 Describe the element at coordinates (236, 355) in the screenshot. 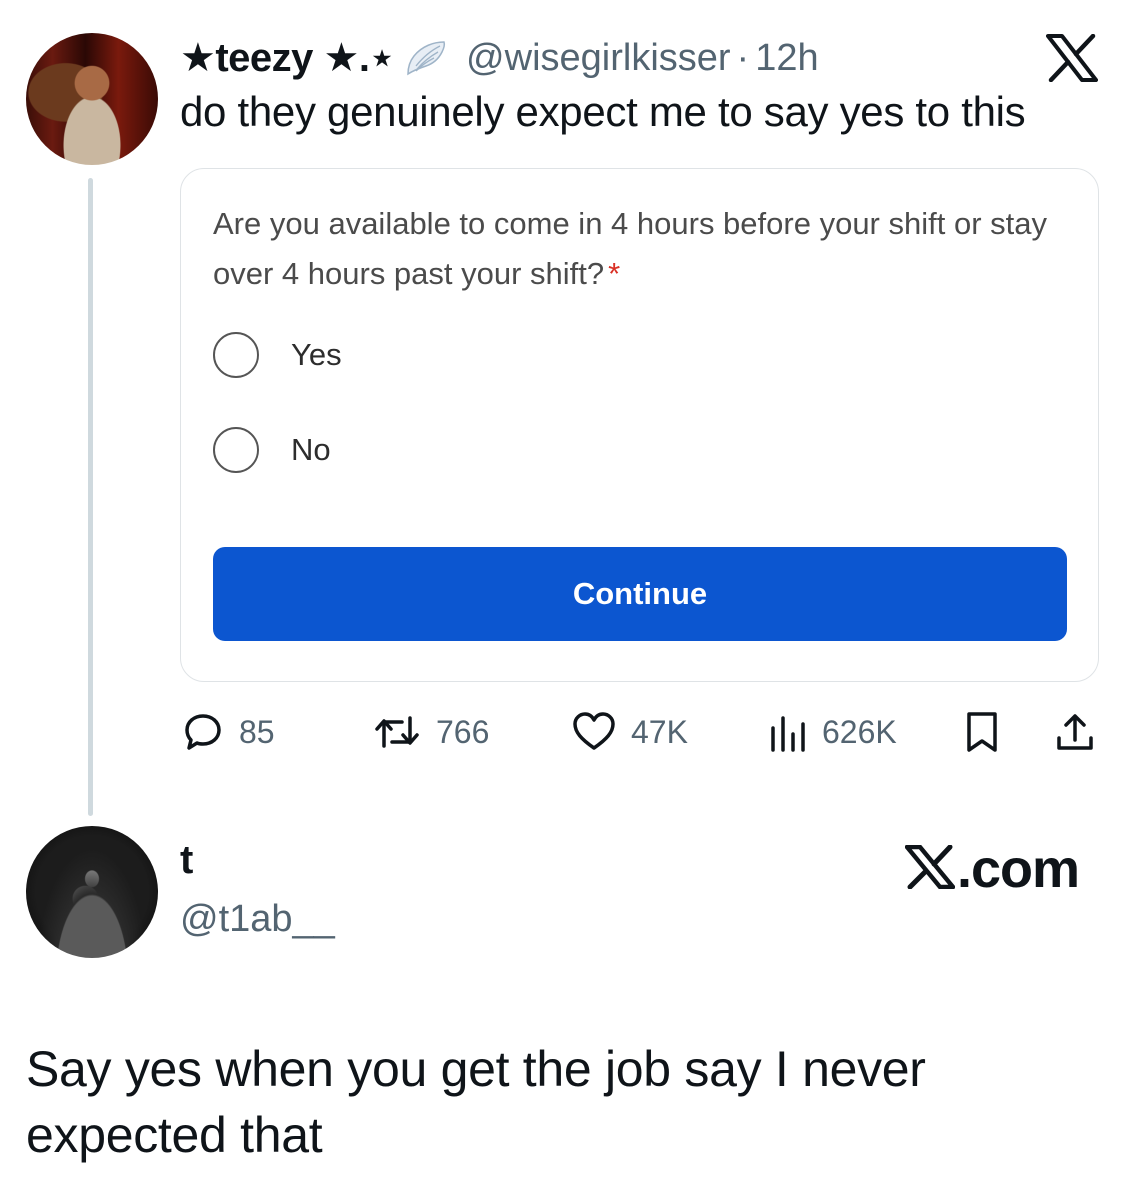

I see `radio-yes` at that location.